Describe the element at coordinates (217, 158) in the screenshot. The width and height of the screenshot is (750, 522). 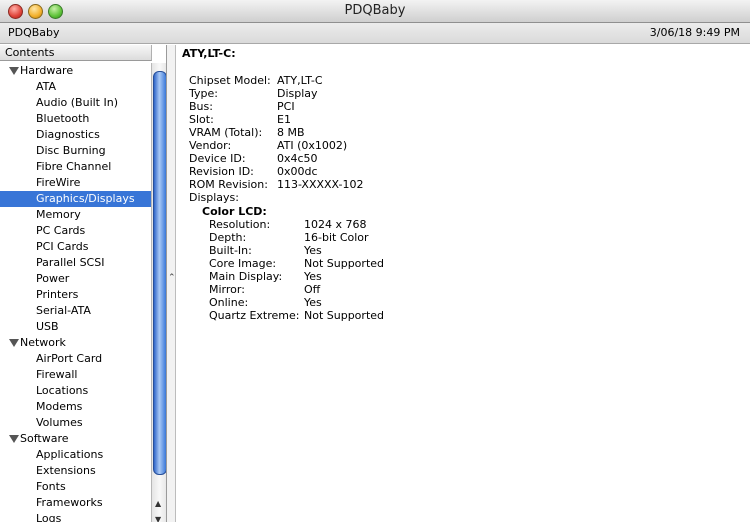
I see `property-key: Device ID:` at that location.